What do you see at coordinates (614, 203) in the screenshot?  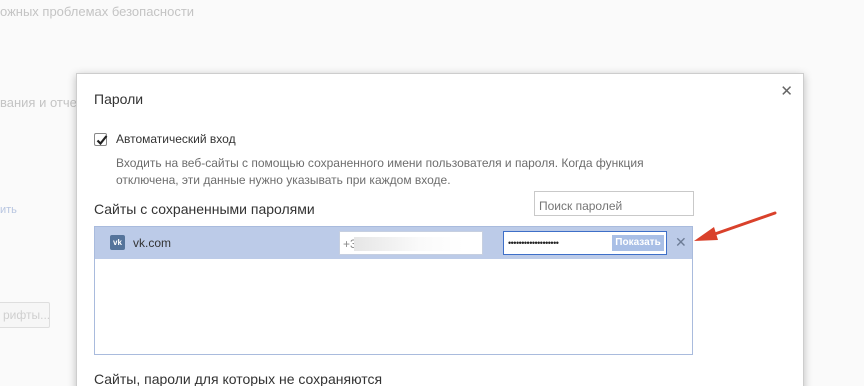 I see `password-search-input` at bounding box center [614, 203].